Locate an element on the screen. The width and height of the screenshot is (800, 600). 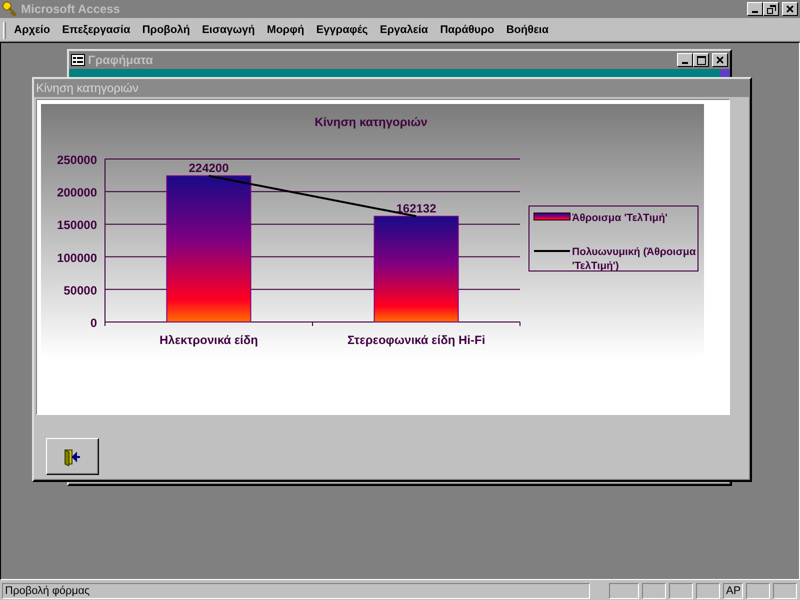
restore-button is located at coordinates (771, 9).